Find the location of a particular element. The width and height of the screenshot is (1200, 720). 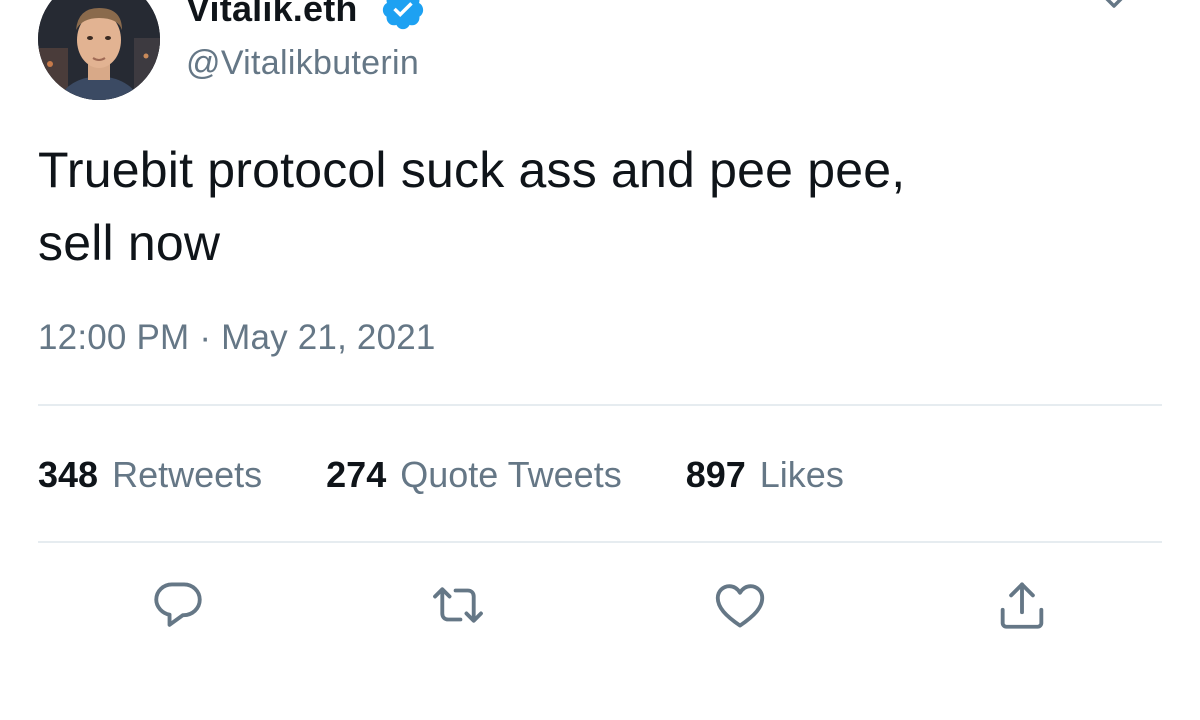

likes-label: Likes is located at coordinates (801, 474).